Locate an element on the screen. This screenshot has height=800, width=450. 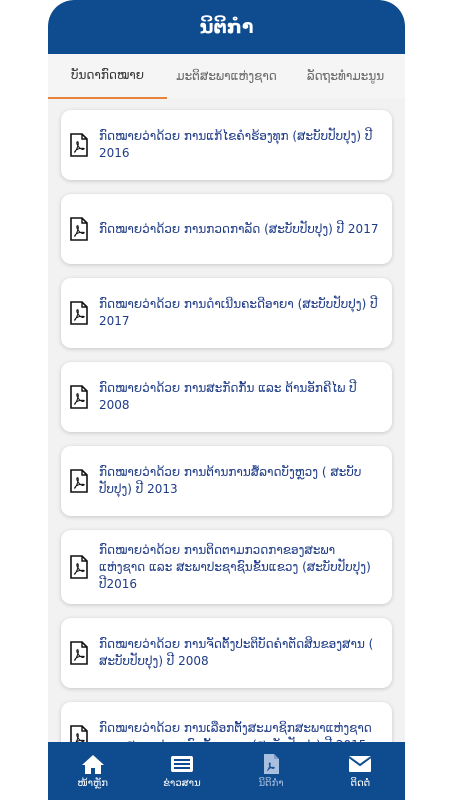
nav-contact-label: ຕິດຕໍ່ is located at coordinates (360, 783).